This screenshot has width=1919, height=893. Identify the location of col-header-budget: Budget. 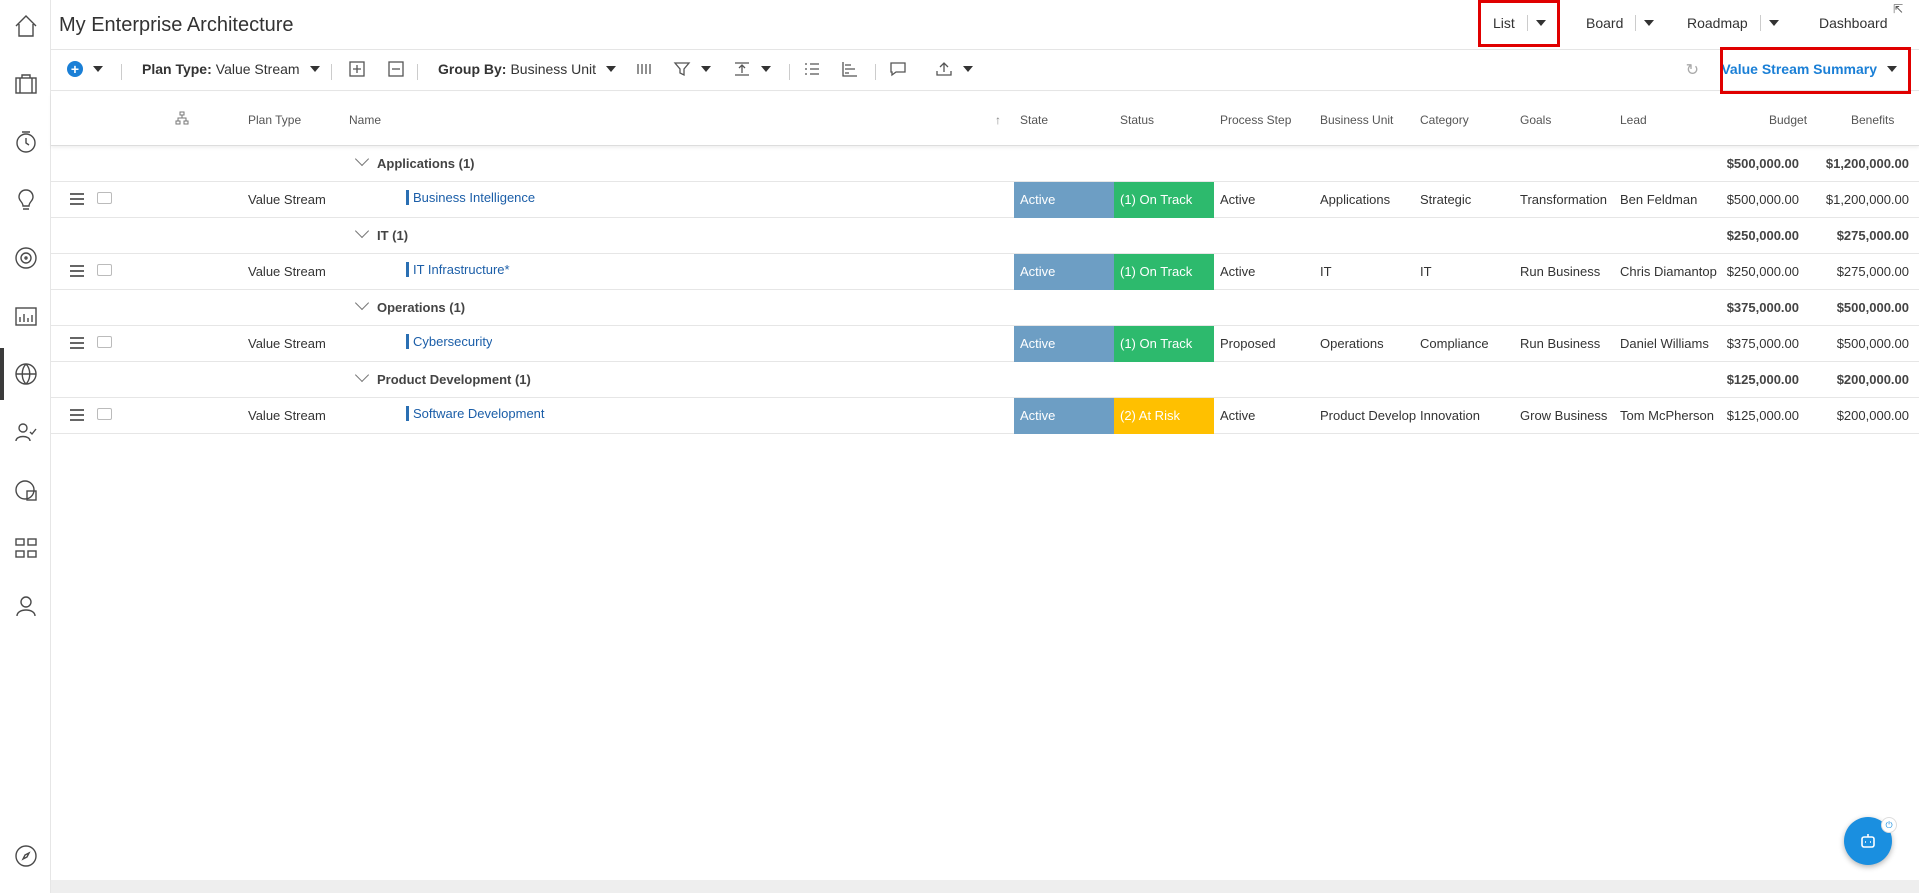
(1788, 120).